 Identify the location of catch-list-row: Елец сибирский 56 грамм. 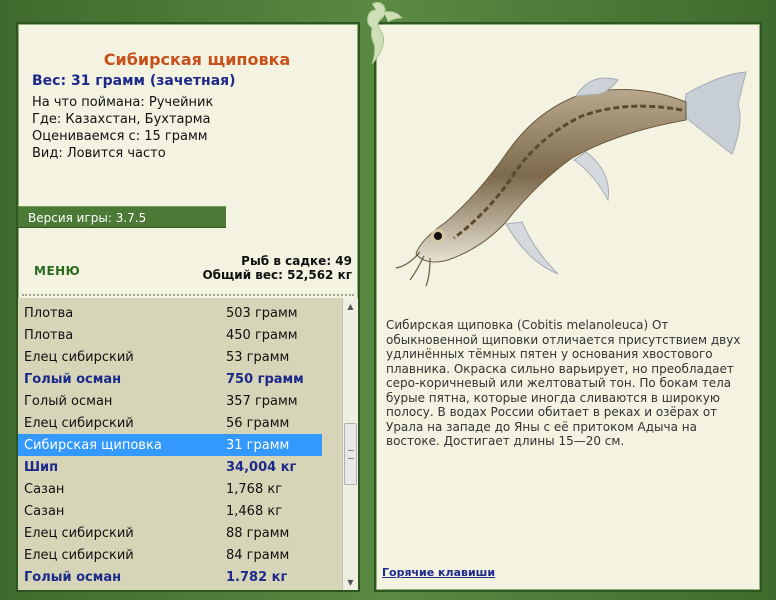
(170, 423).